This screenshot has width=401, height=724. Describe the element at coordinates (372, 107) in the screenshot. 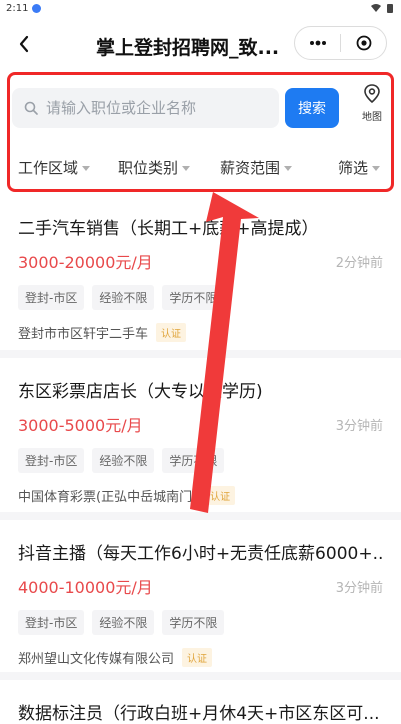

I see `map-button: 地图` at that location.